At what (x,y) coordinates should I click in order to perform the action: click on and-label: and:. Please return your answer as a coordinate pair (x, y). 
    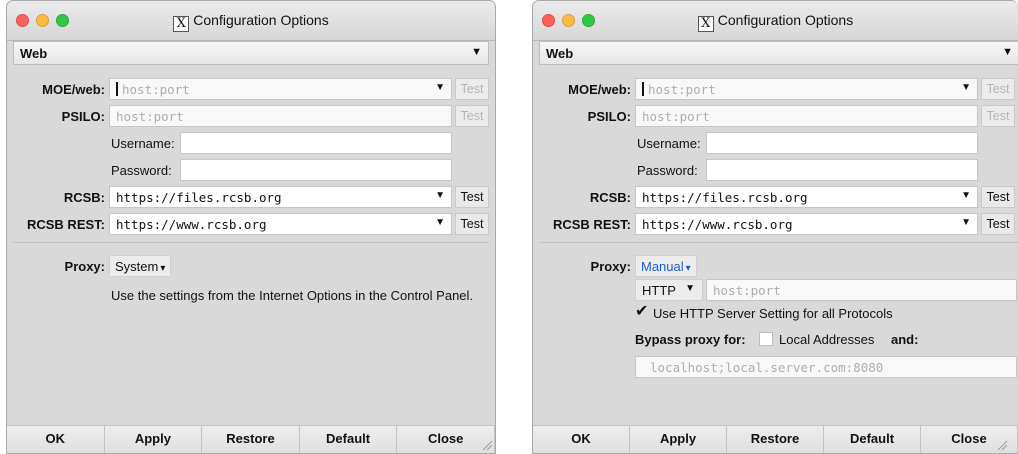
    Looking at the image, I should click on (905, 339).